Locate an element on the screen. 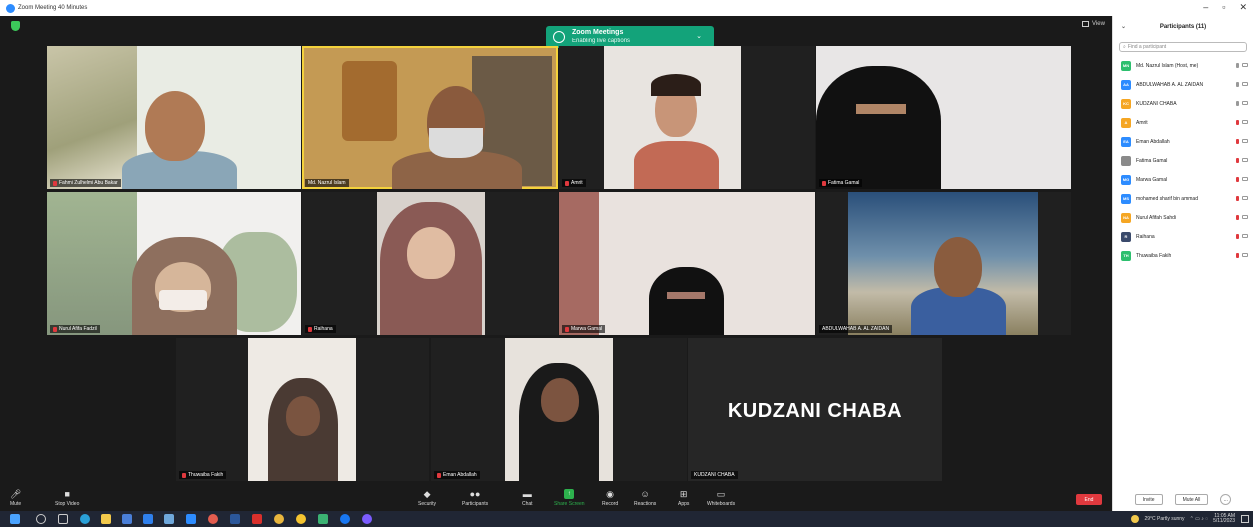  tile-name-label: Raihana is located at coordinates (320, 329).